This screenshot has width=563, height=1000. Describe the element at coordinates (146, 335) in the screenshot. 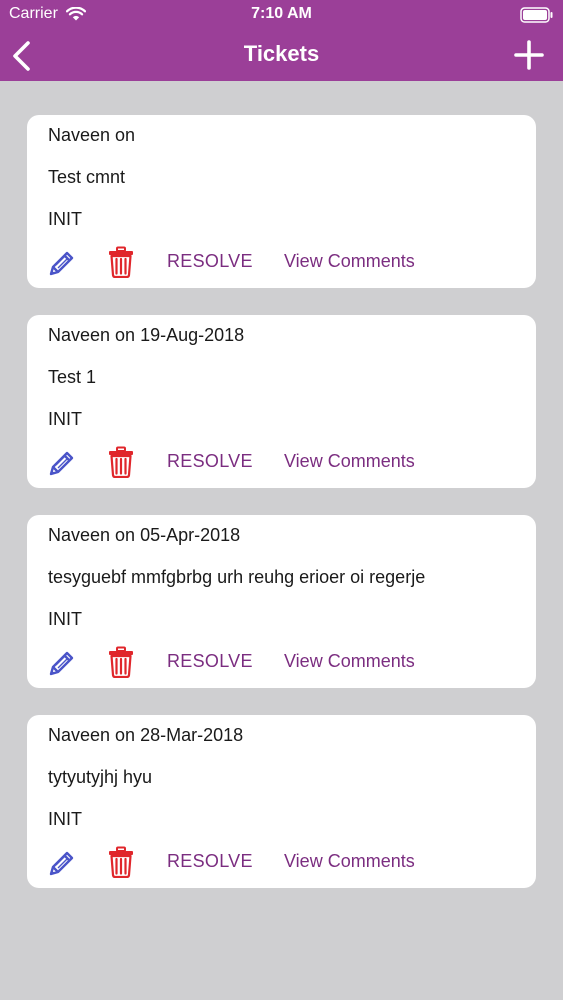

I see `ticket-header: Naveen on 19-Aug-2018` at that location.